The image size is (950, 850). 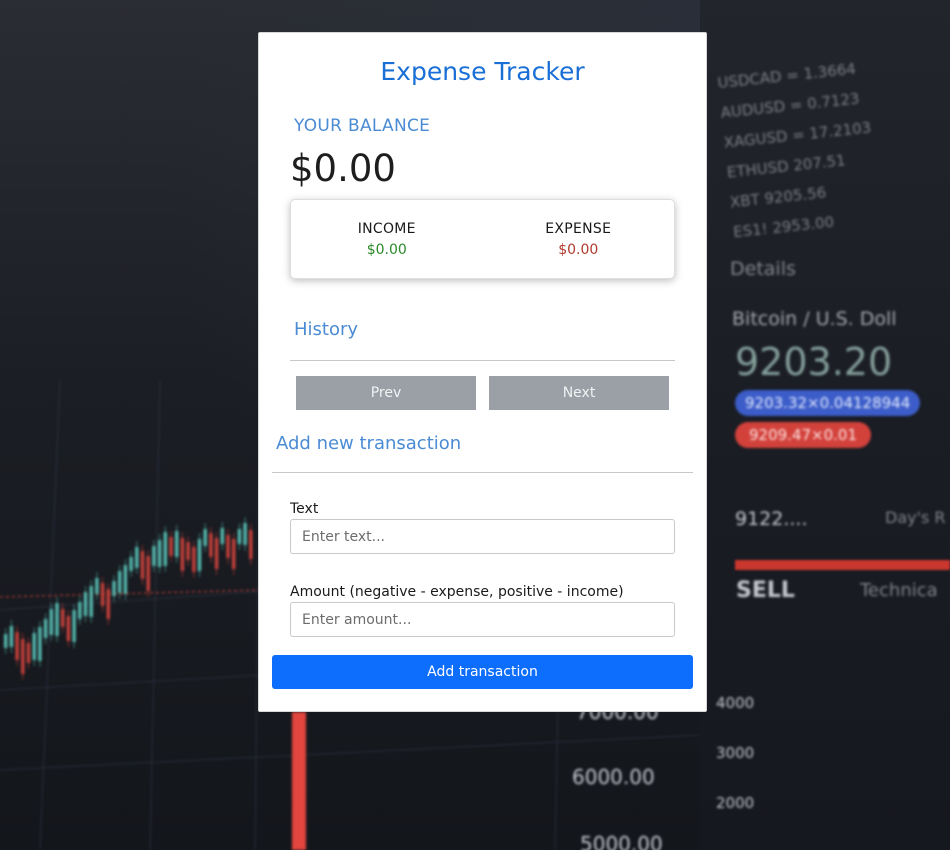 What do you see at coordinates (915, 517) in the screenshot?
I see `days-range-label: Day's R` at bounding box center [915, 517].